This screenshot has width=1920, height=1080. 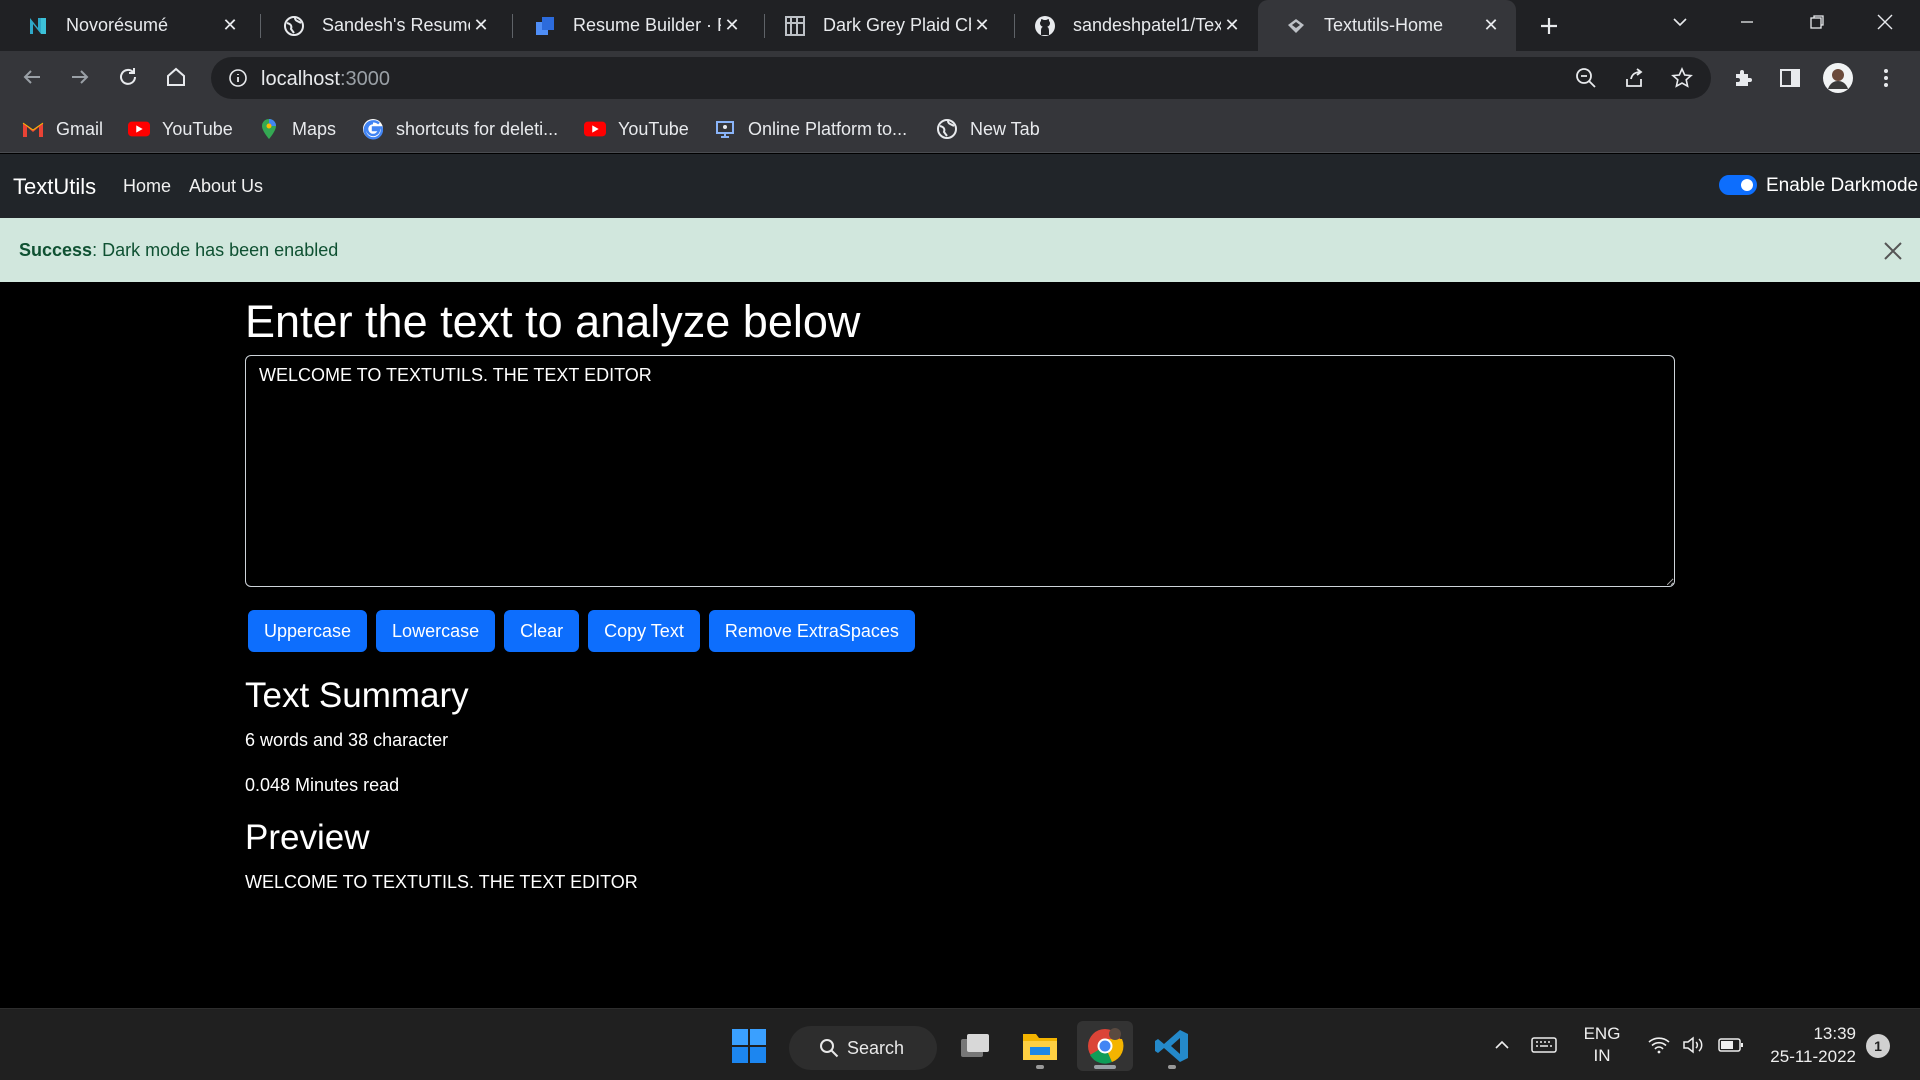 I want to click on alert-close-button, so click(x=1893, y=251).